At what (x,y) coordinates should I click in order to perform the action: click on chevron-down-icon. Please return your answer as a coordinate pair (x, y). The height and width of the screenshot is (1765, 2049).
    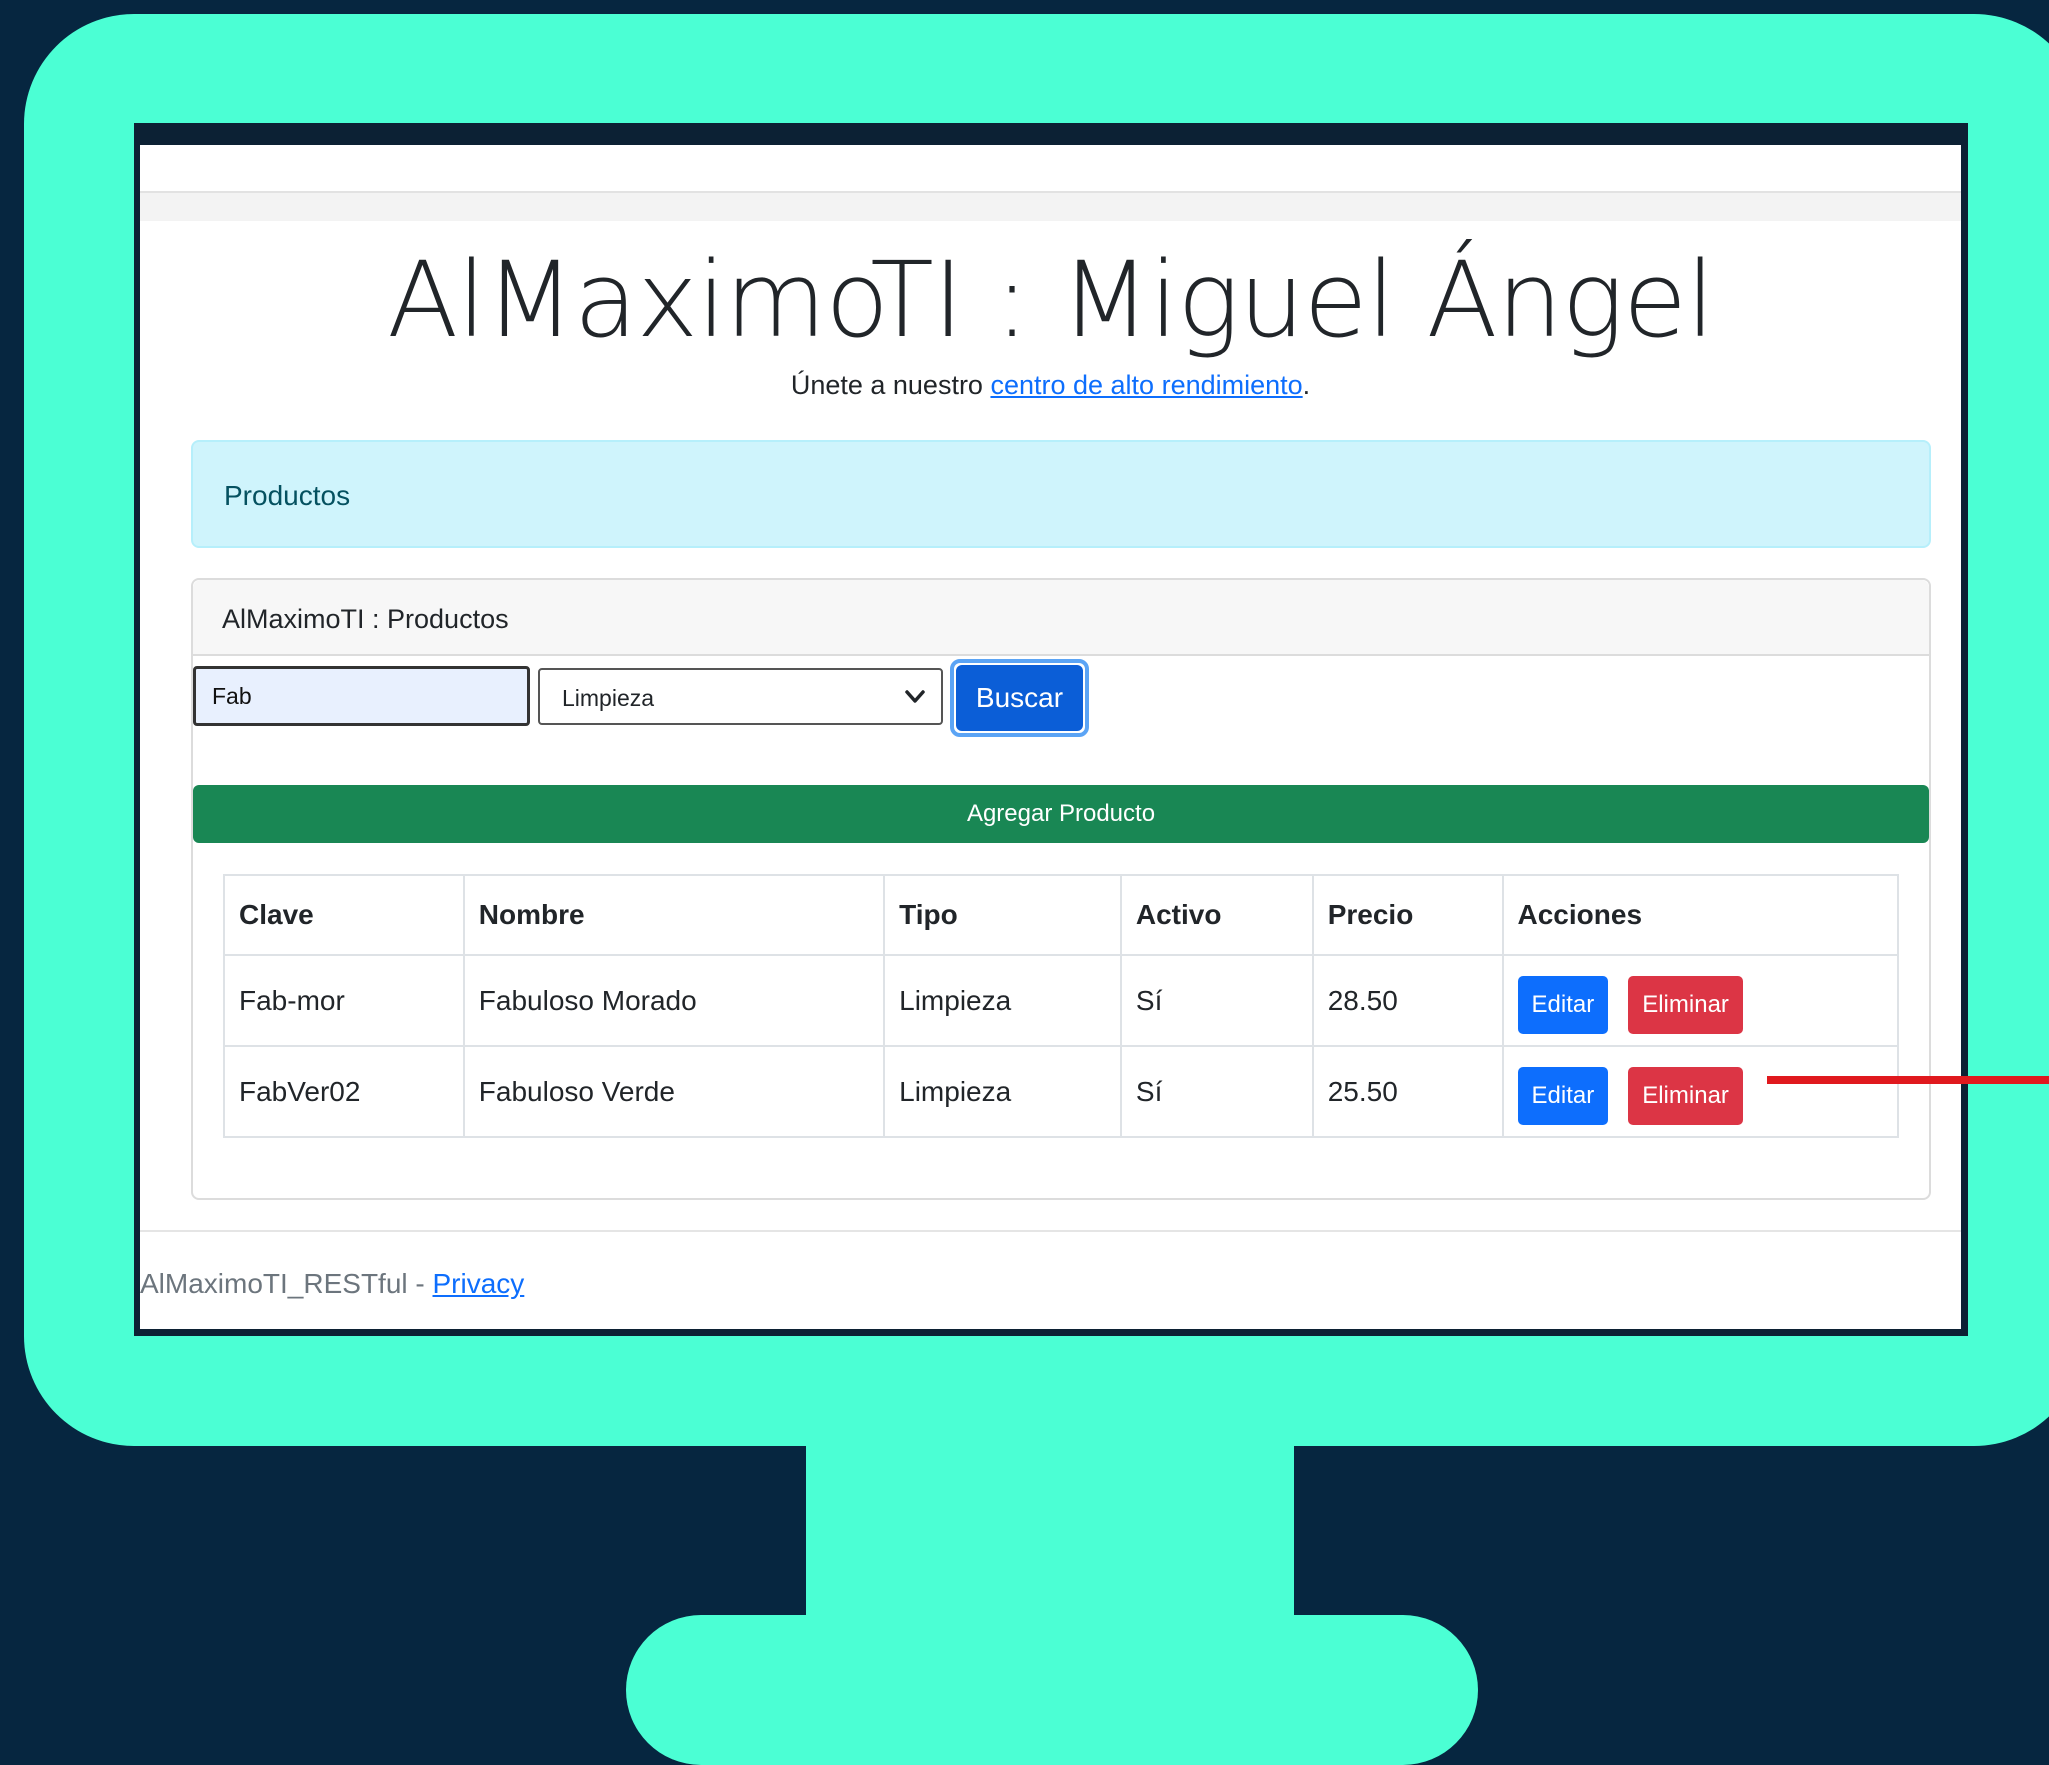
    Looking at the image, I should click on (915, 696).